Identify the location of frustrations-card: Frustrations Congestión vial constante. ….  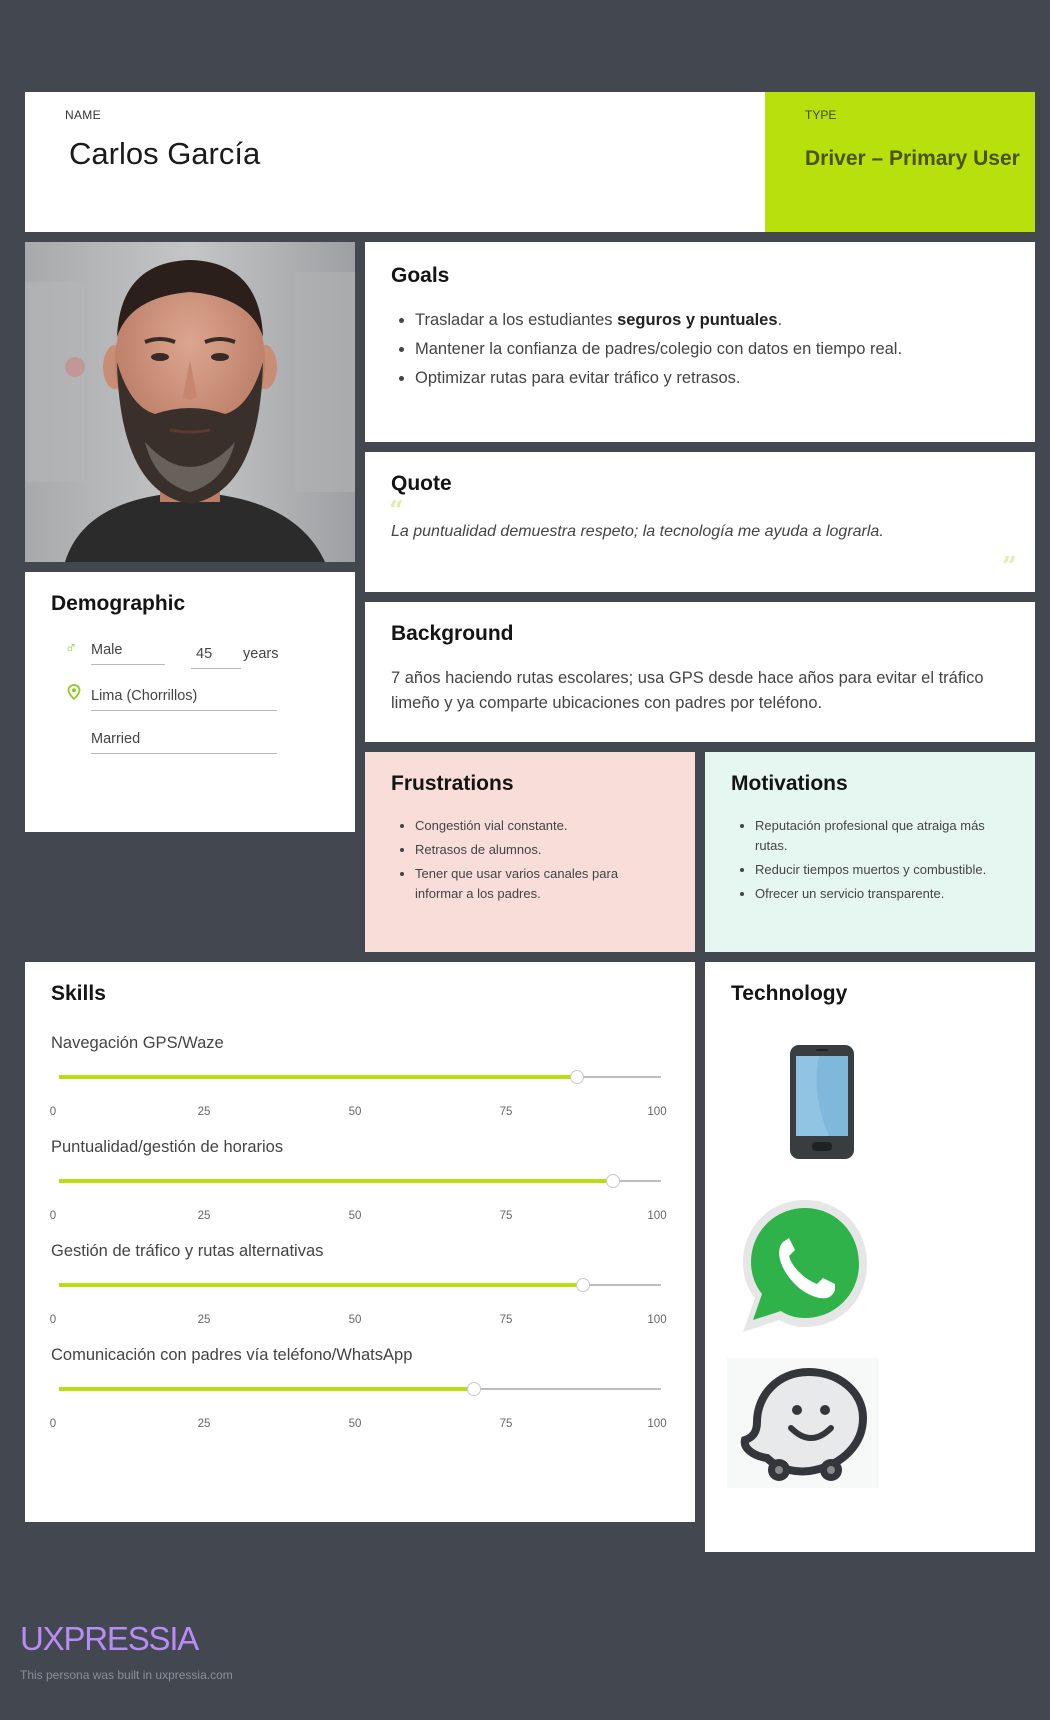
(530, 852).